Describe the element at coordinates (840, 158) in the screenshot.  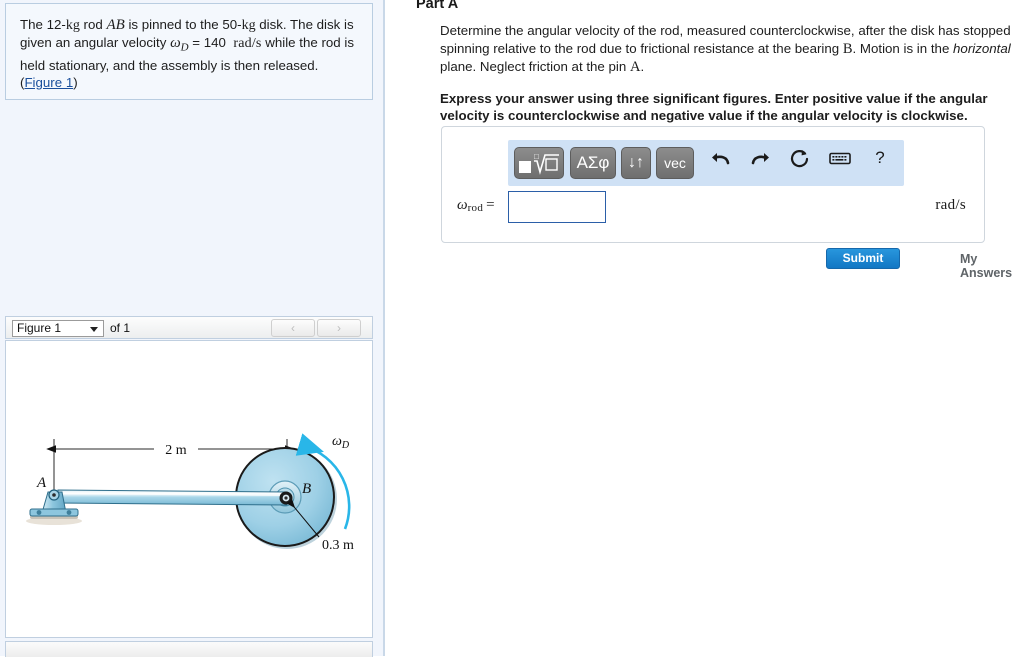
I see `keyboard-icon` at that location.